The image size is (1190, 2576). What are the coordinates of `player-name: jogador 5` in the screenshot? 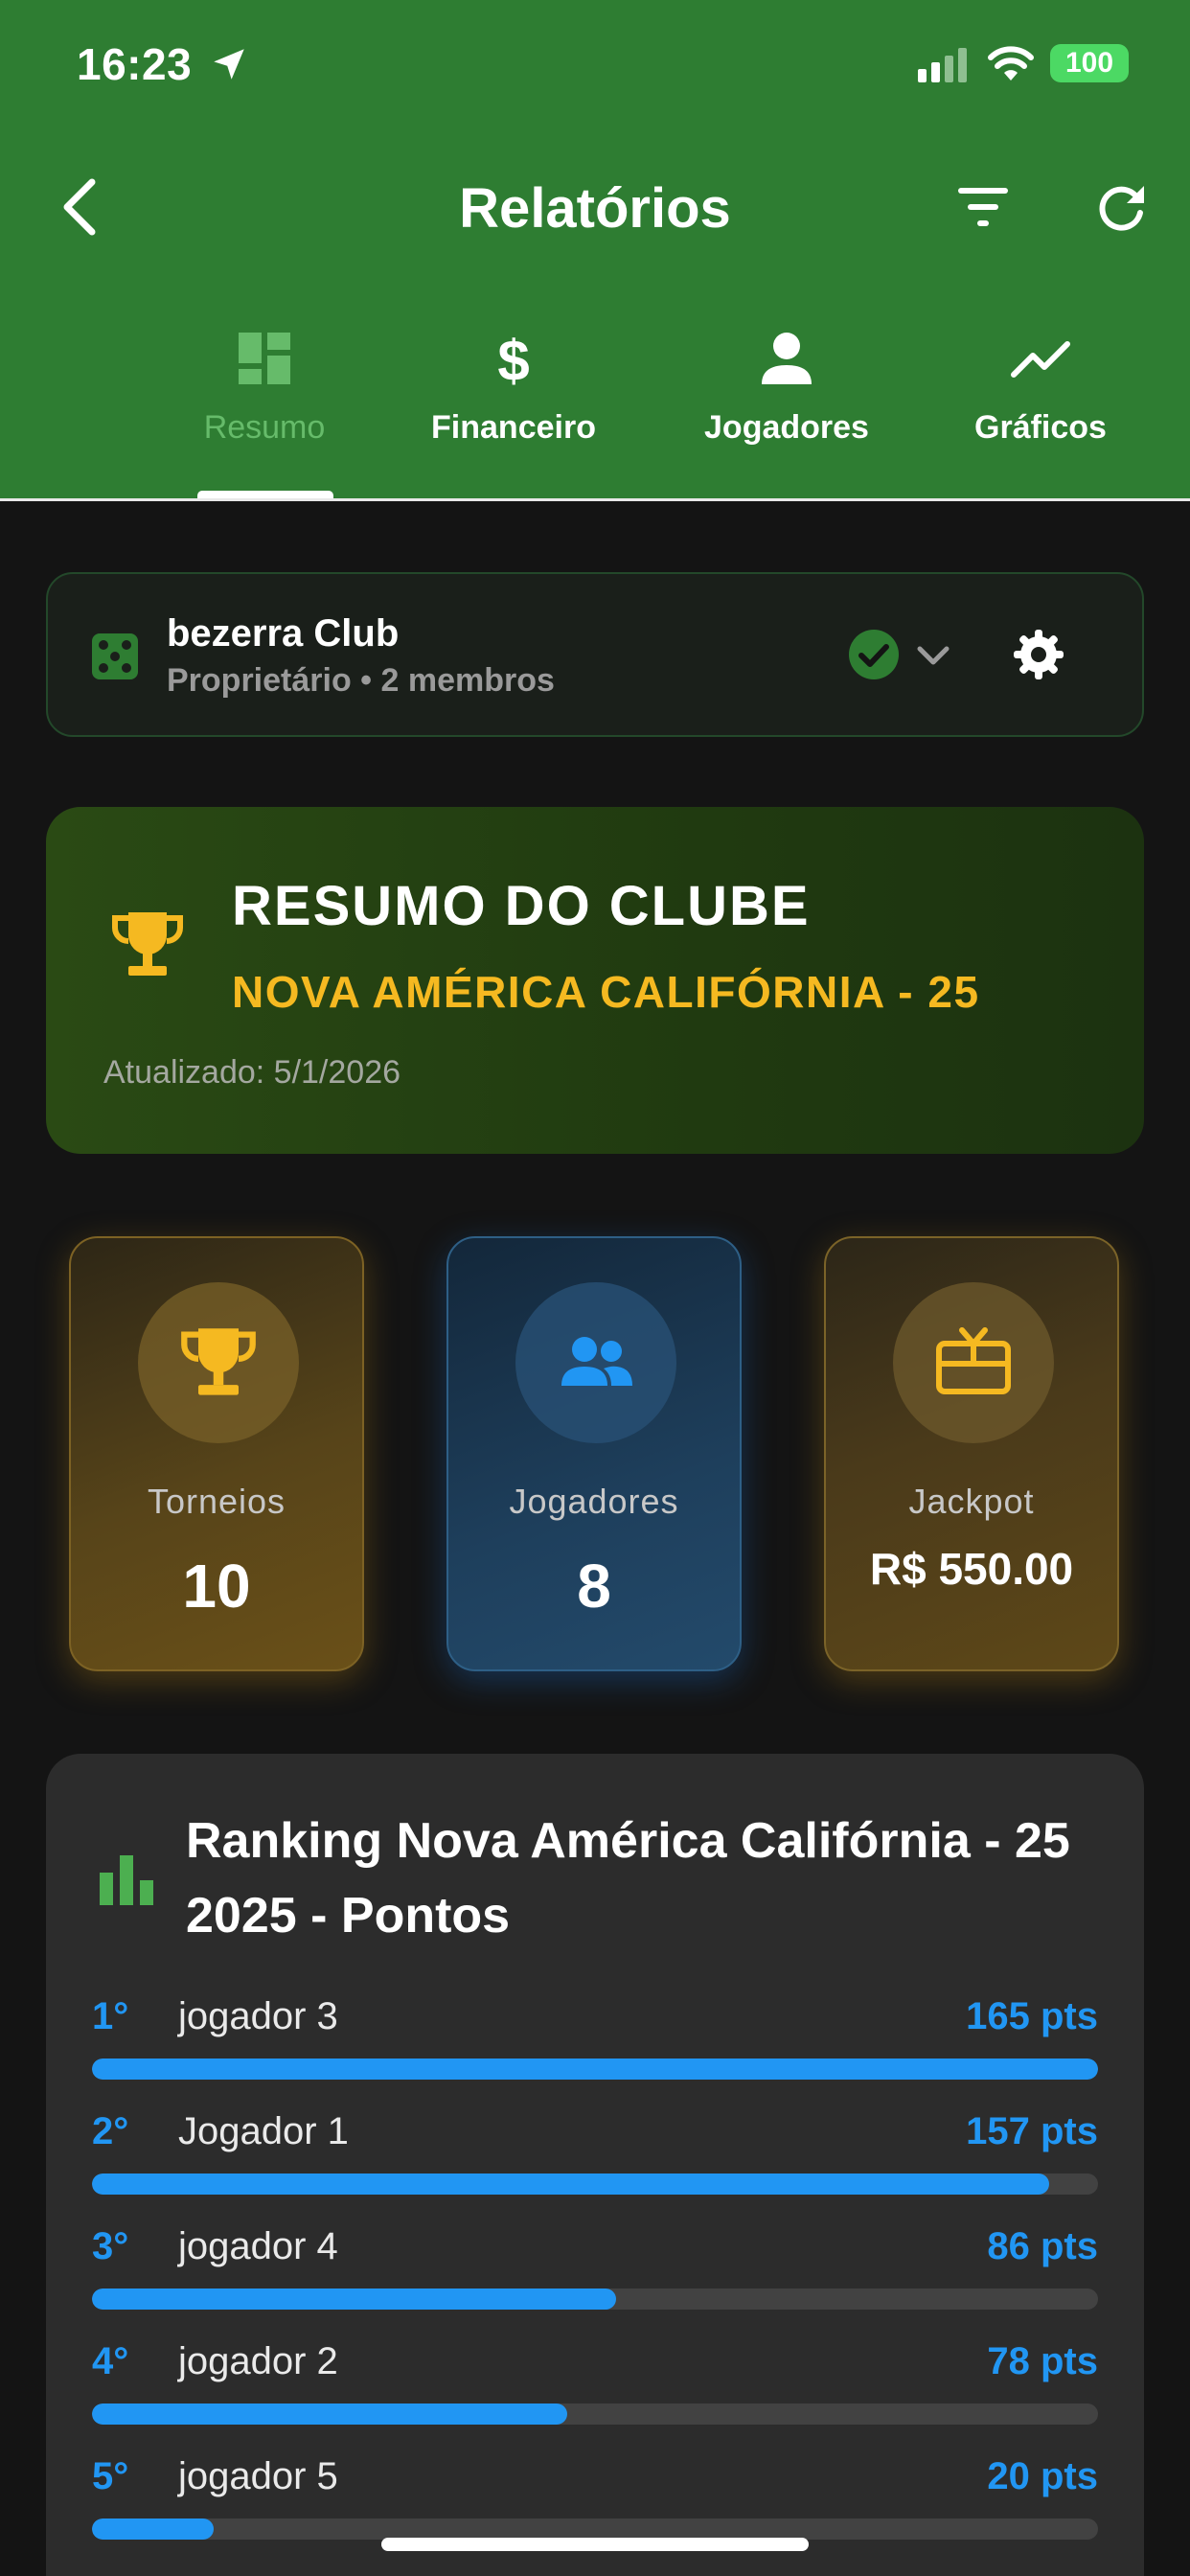 It's located at (258, 2476).